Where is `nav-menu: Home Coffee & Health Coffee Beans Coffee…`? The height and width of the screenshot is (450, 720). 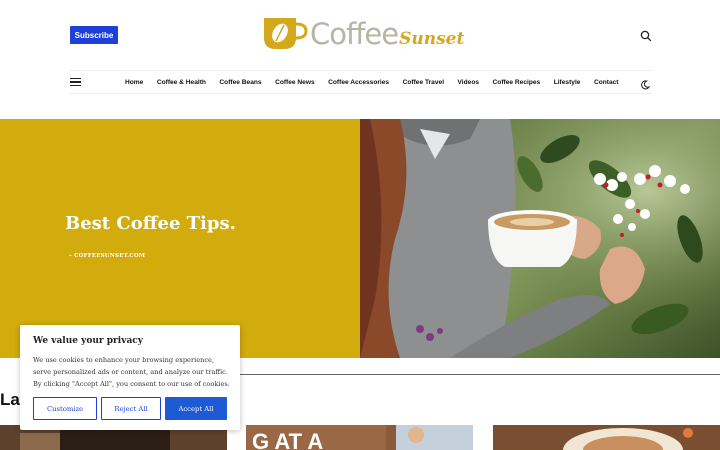
nav-menu: Home Coffee & Health Coffee Beans Coffee… is located at coordinates (378, 82).